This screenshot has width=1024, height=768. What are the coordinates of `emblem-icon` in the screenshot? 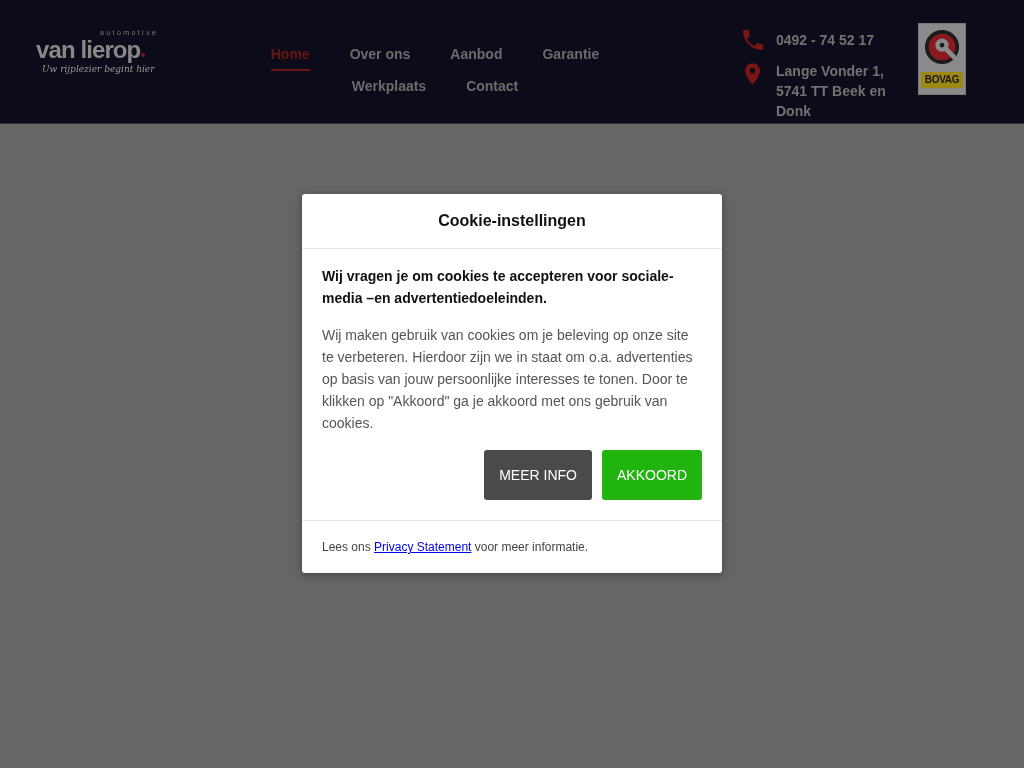 It's located at (942, 47).